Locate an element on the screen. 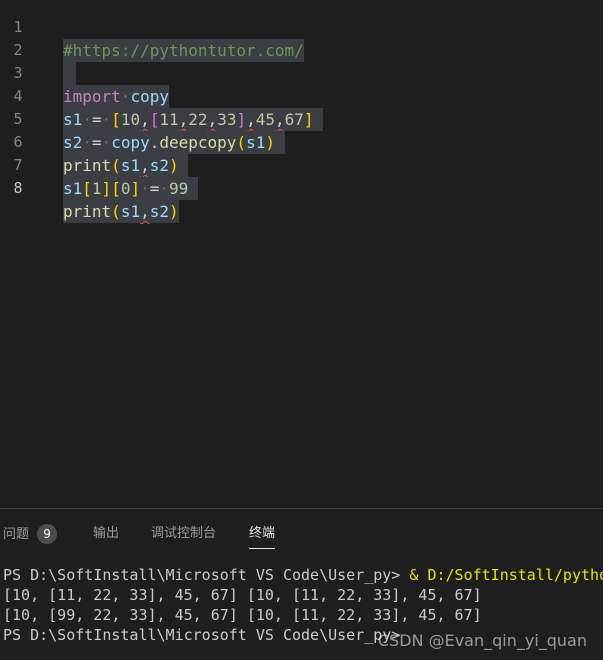  editor-line-6: 6 print(s1,s2) is located at coordinates (301, 142).